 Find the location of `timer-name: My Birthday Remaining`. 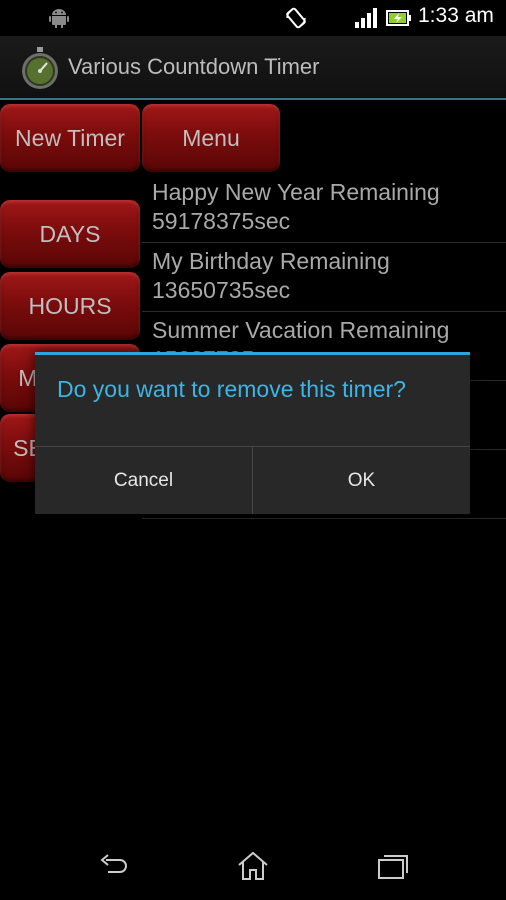

timer-name: My Birthday Remaining is located at coordinates (271, 261).